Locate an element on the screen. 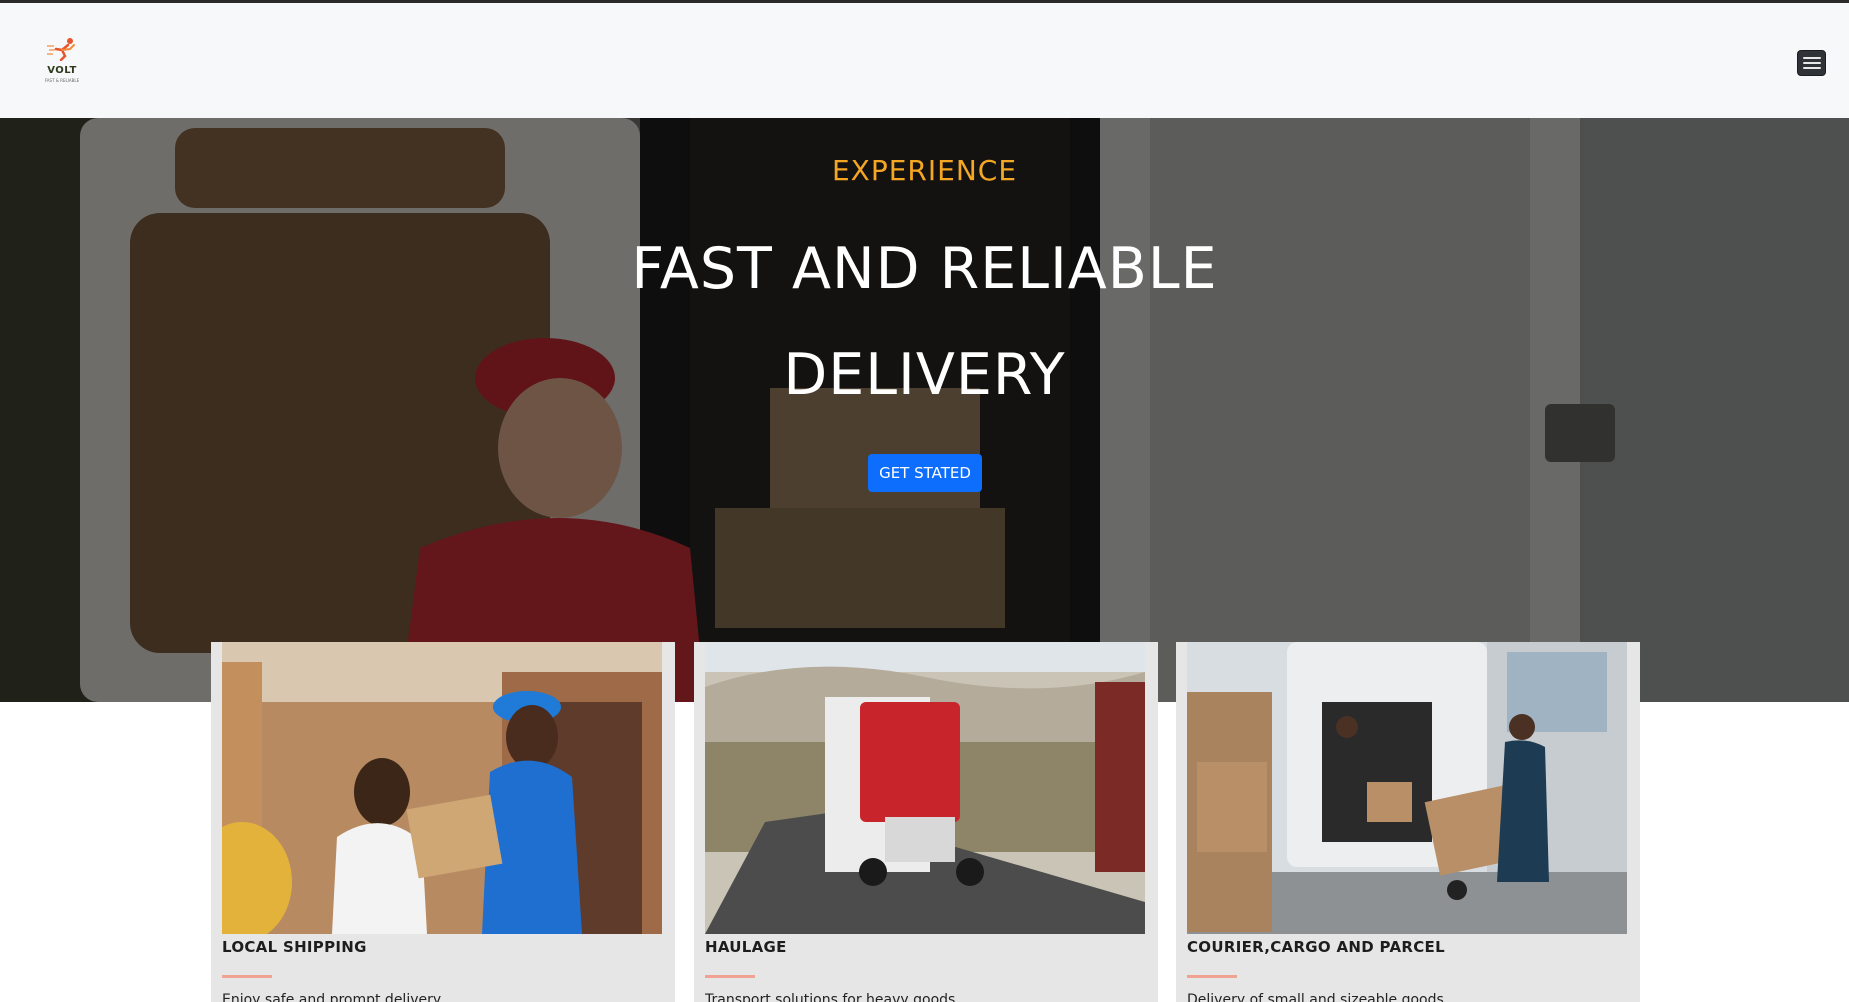  get-started-button: GET STATED is located at coordinates (925, 473).